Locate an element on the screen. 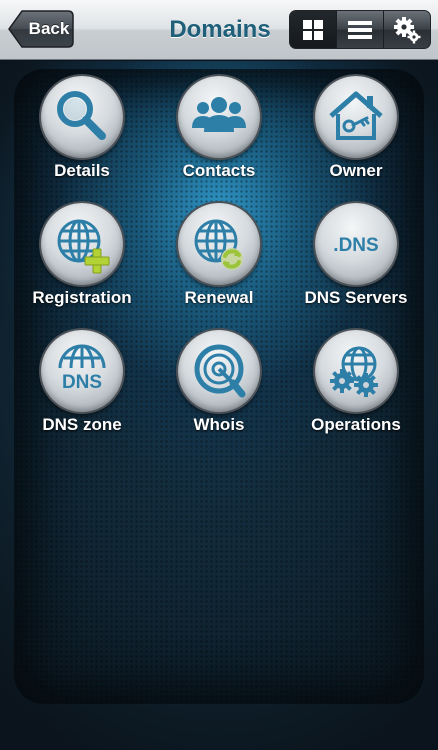  contacts-button is located at coordinates (219, 117).